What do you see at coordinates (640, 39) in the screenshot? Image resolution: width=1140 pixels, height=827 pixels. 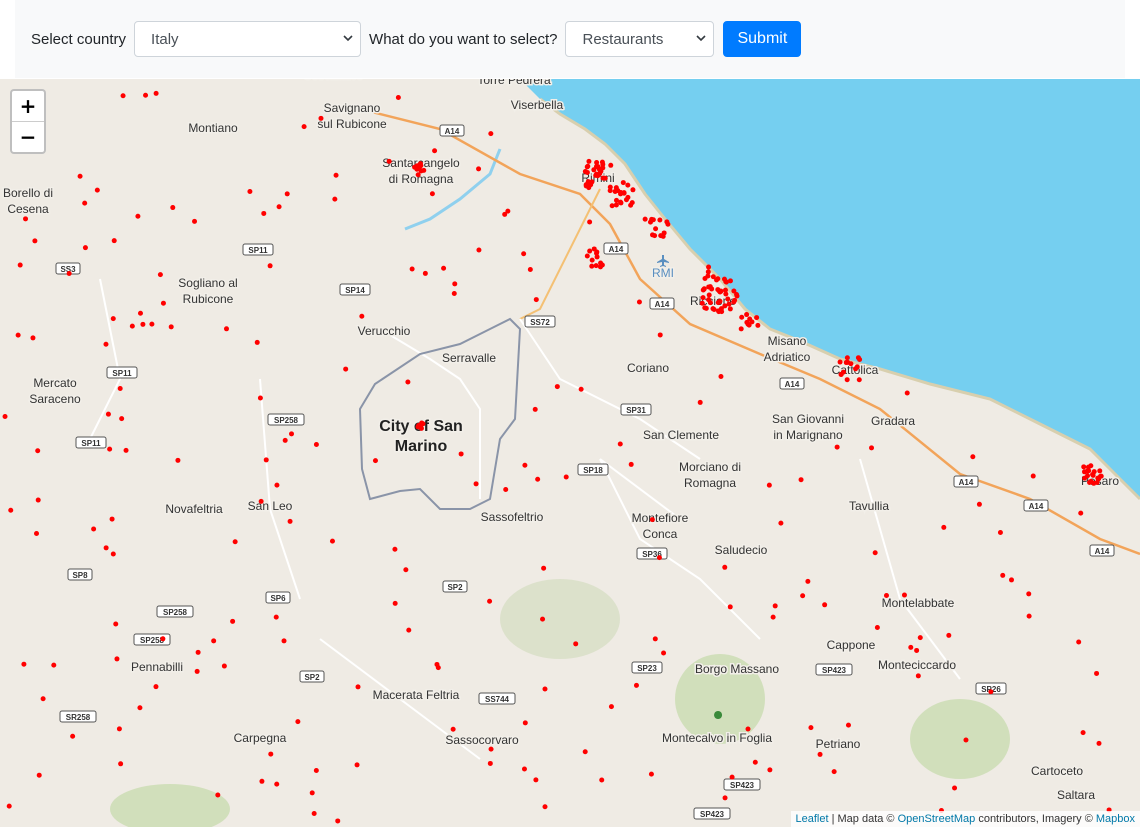 I see `type-select: Restaurants` at bounding box center [640, 39].